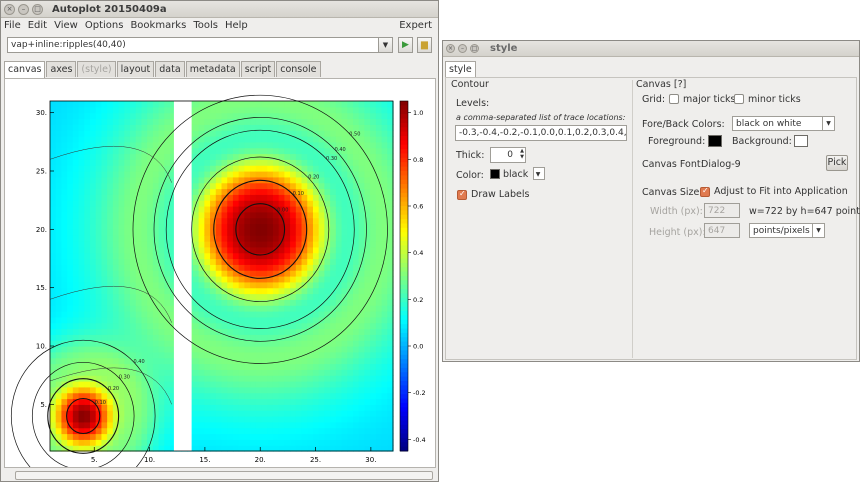 The height and width of the screenshot is (482, 860). I want to click on play-icon: ▶, so click(405, 45).